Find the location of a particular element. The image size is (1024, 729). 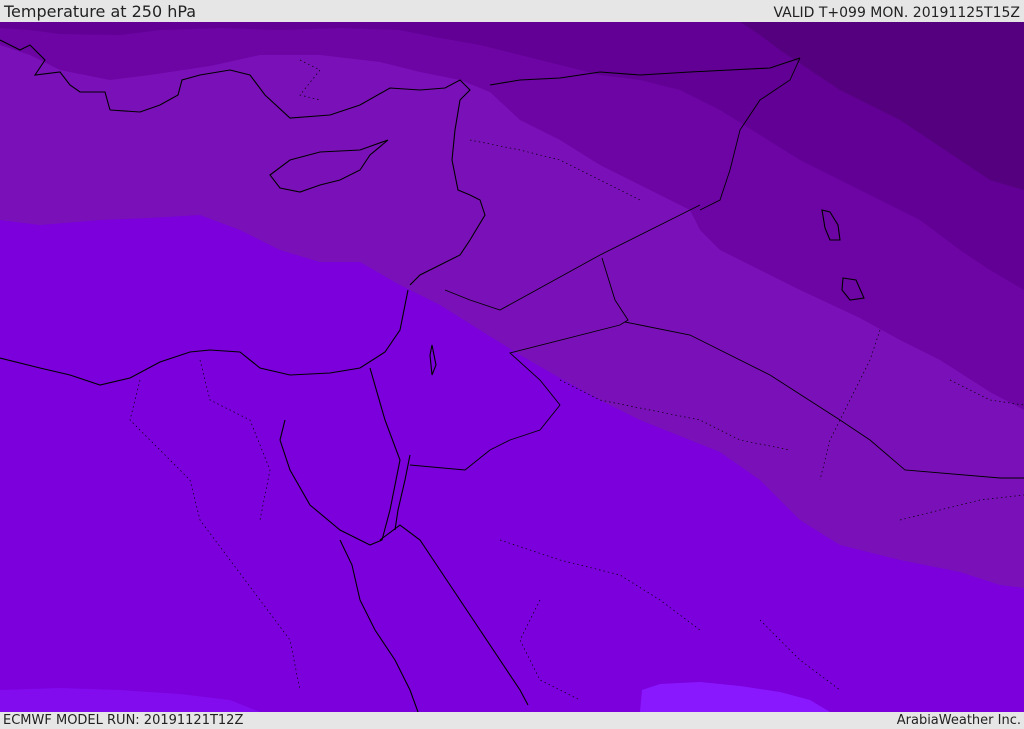

credit-label: ArabiaWeather Inc. is located at coordinates (958, 720).